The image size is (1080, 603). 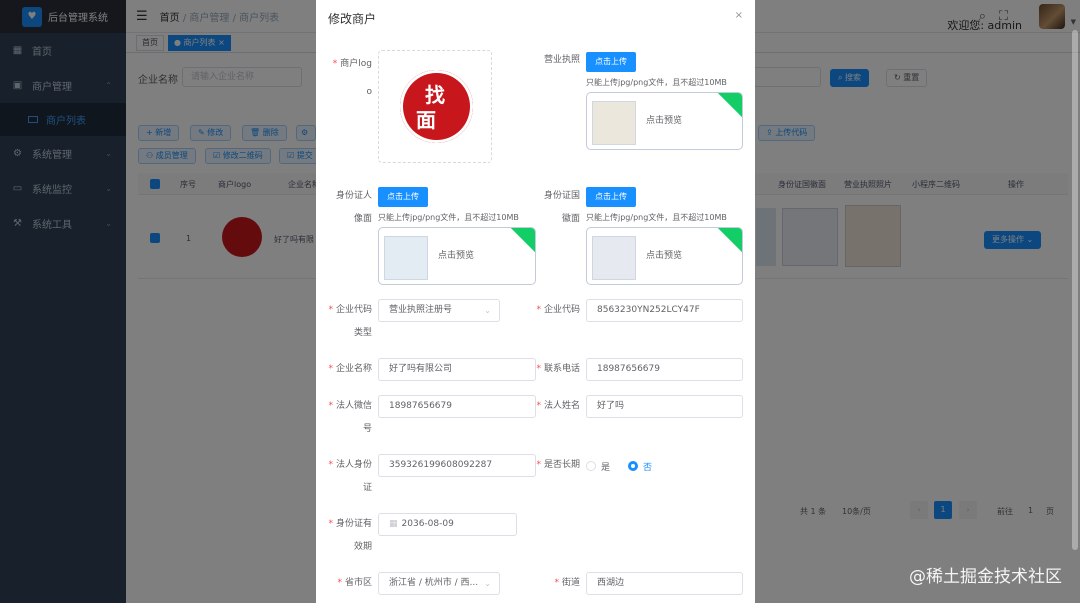 I want to click on dialog-title: 修改商户, so click(x=352, y=19).